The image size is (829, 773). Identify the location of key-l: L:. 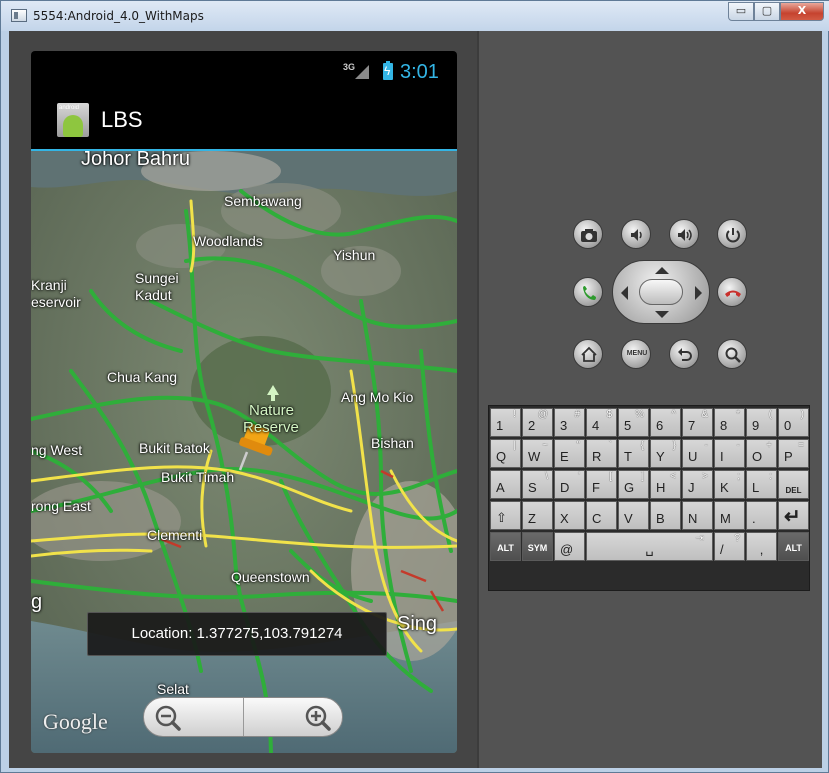
(761, 484).